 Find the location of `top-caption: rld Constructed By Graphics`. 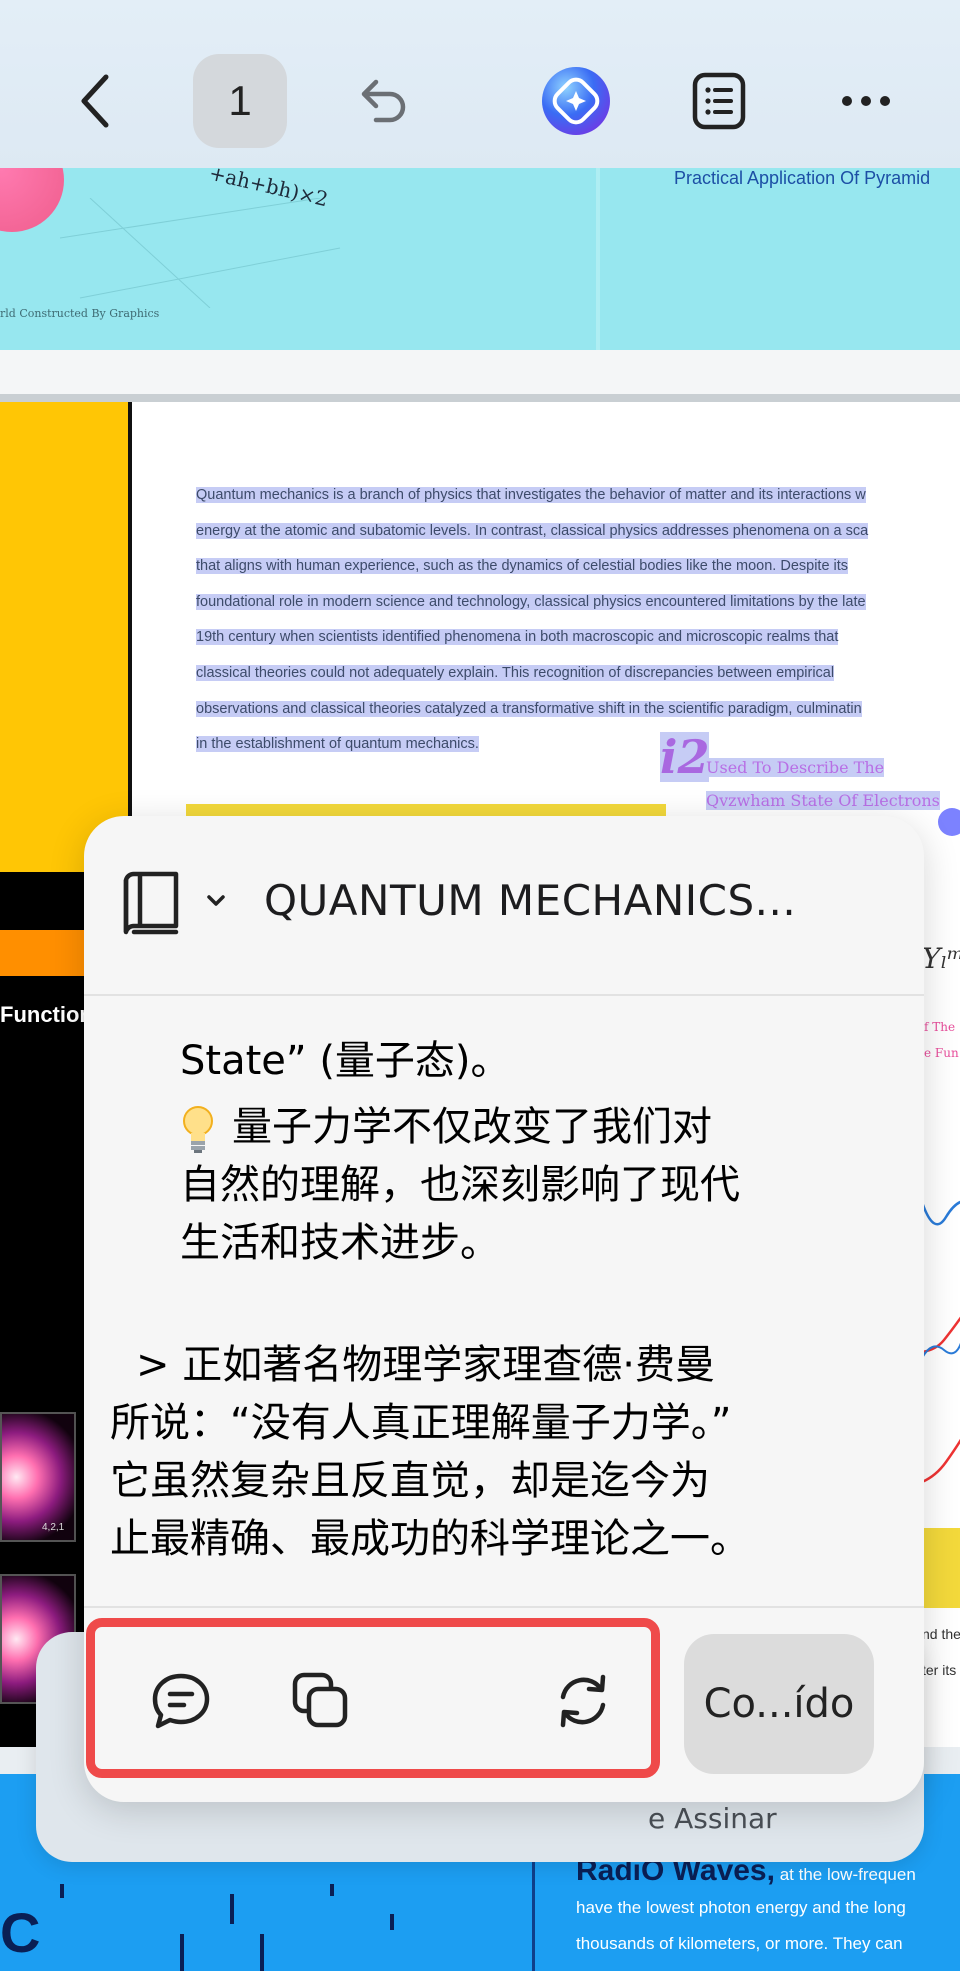

top-caption: rld Constructed By Graphics is located at coordinates (80, 313).